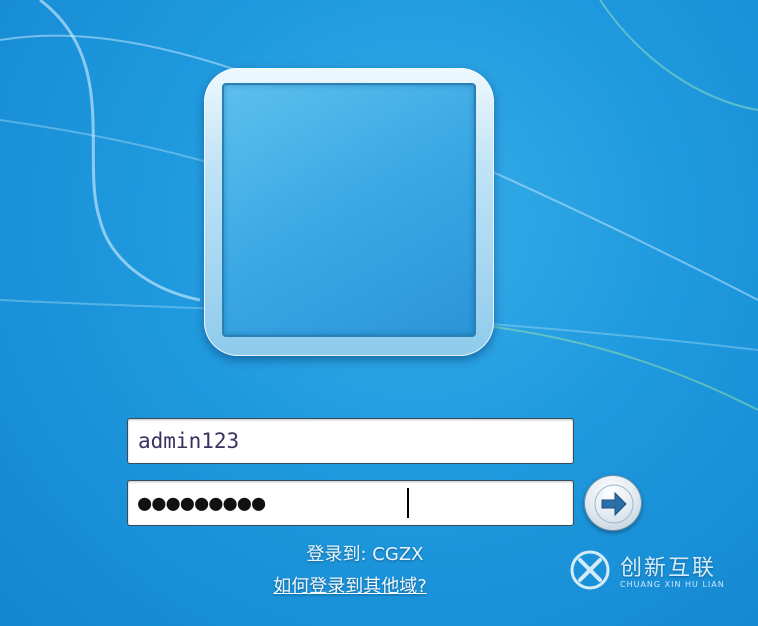  I want to click on password-field-container, so click(350, 503).